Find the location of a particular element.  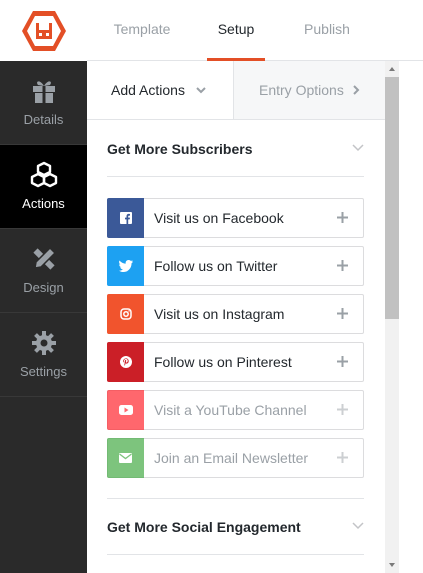

scrollbar is located at coordinates (404, 317).